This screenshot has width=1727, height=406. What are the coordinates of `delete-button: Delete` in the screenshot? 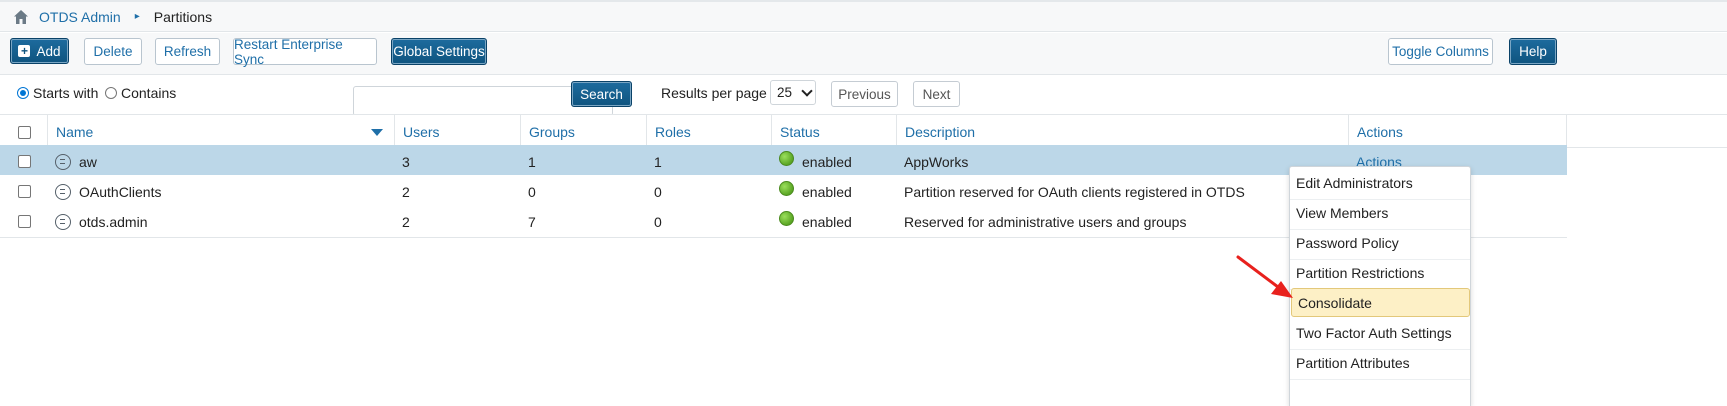 It's located at (113, 51).